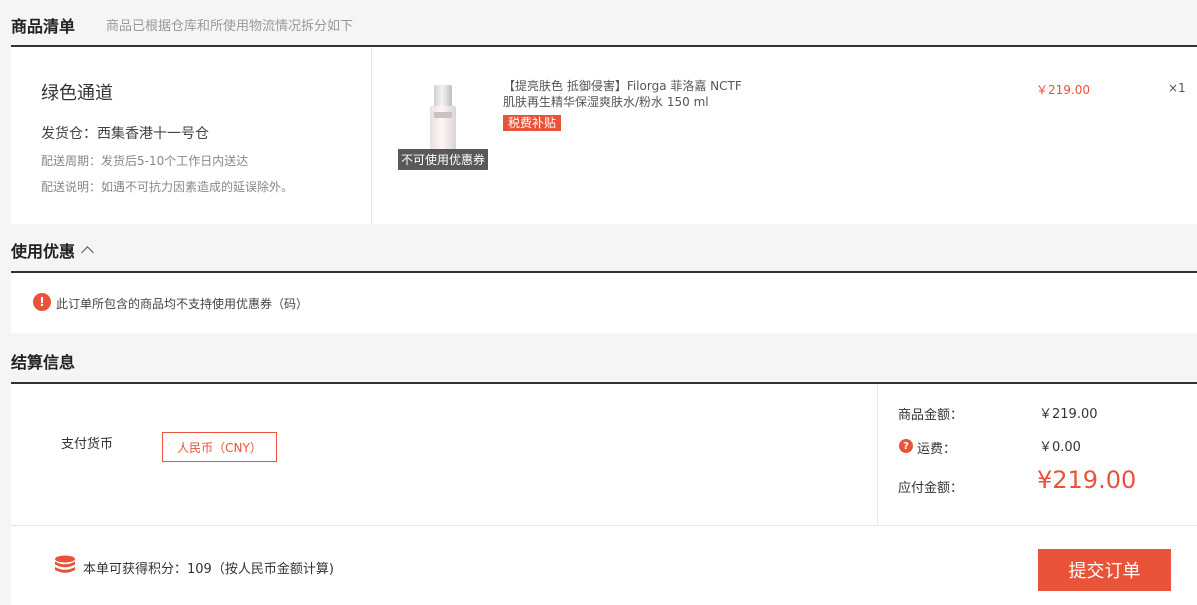 The height and width of the screenshot is (605, 1197). I want to click on delivery-note: 配送说明：如遇不可抗力因素造成的延误除外。, so click(167, 187).